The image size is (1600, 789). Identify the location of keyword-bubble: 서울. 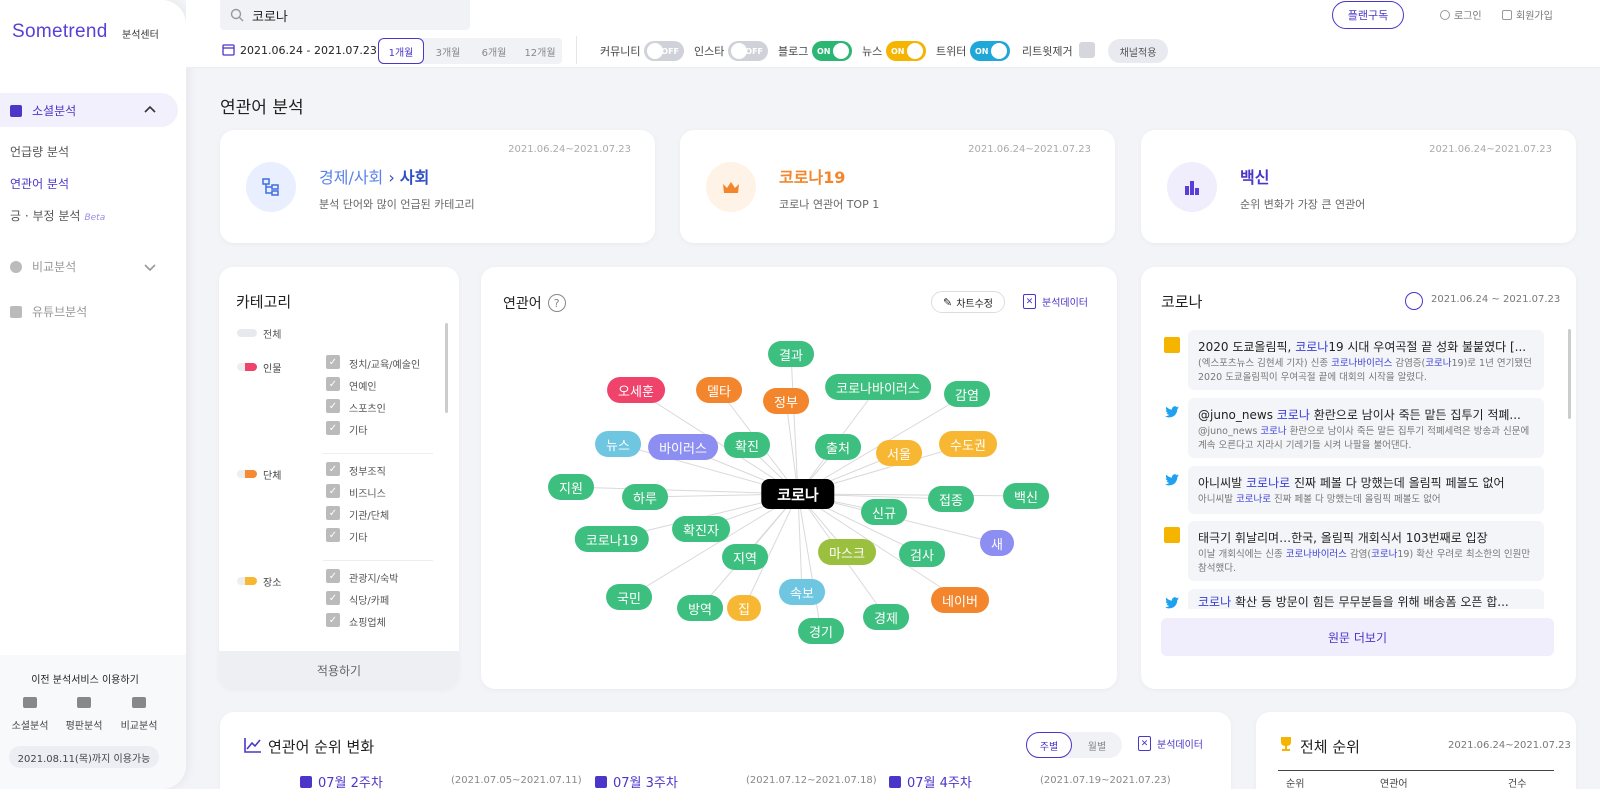
(899, 453).